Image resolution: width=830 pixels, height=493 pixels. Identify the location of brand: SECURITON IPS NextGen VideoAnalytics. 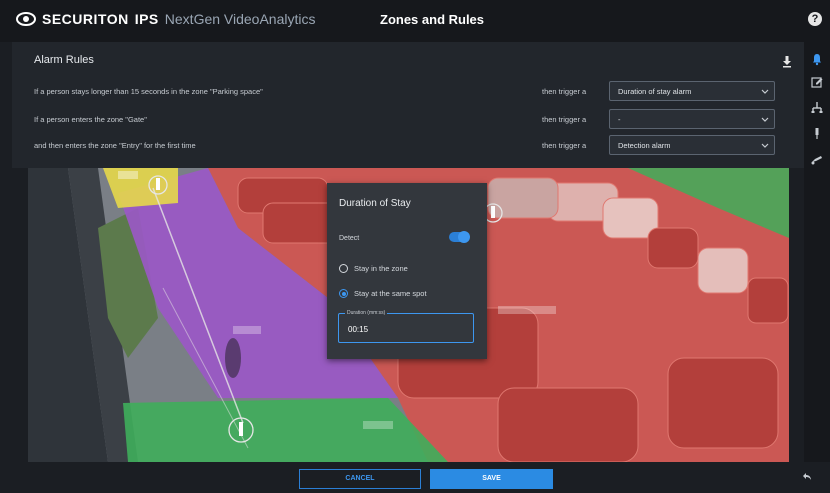
(166, 19).